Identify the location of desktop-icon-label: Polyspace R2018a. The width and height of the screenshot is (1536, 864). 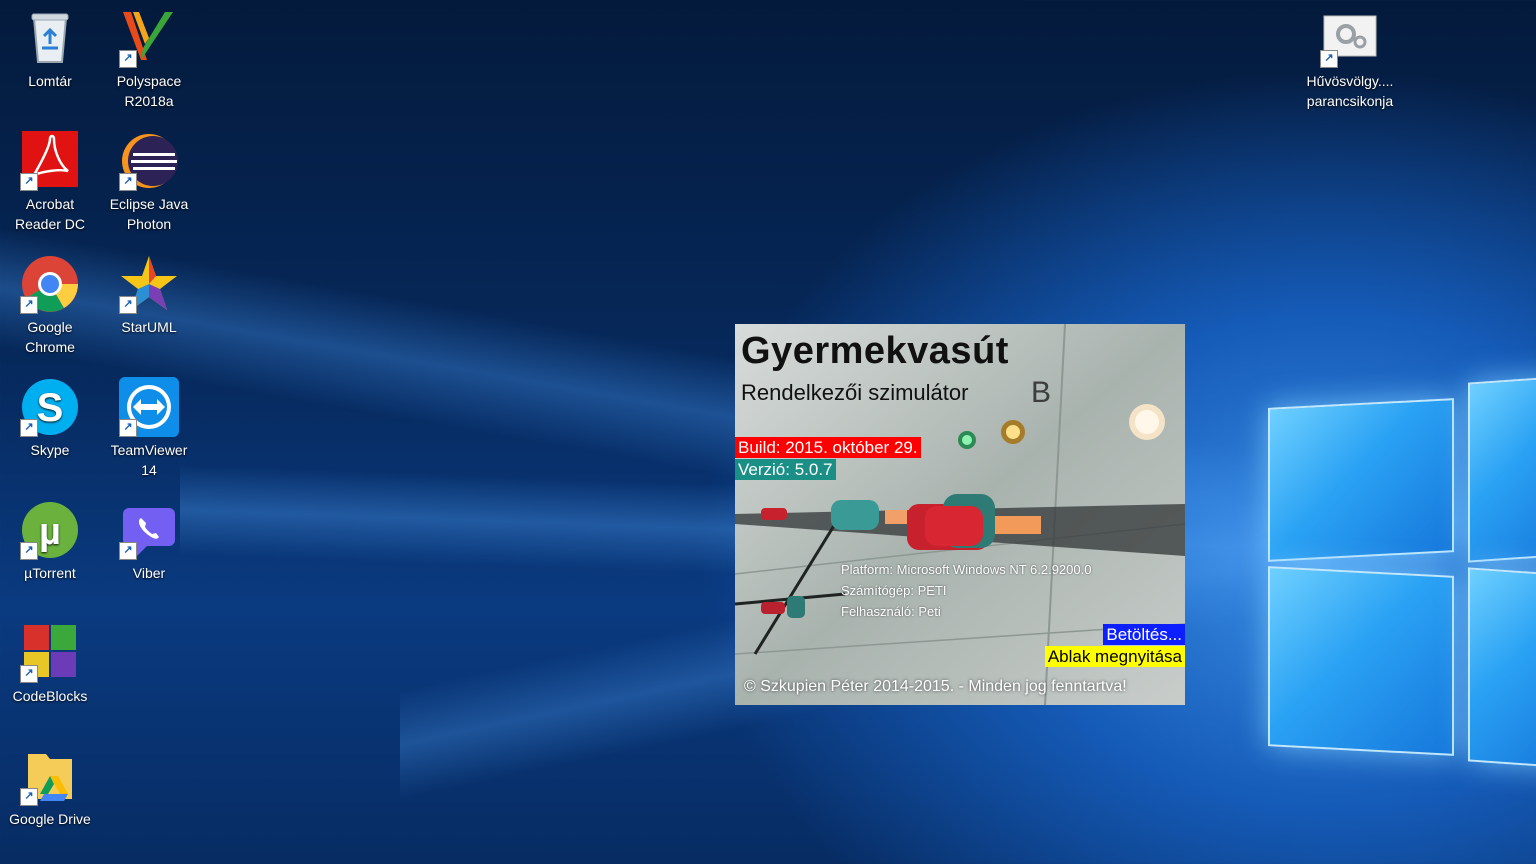
(149, 91).